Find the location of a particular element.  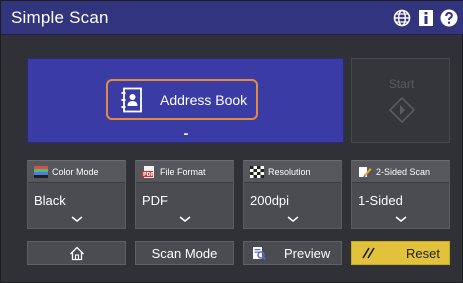

address-book-icon is located at coordinates (131, 99).